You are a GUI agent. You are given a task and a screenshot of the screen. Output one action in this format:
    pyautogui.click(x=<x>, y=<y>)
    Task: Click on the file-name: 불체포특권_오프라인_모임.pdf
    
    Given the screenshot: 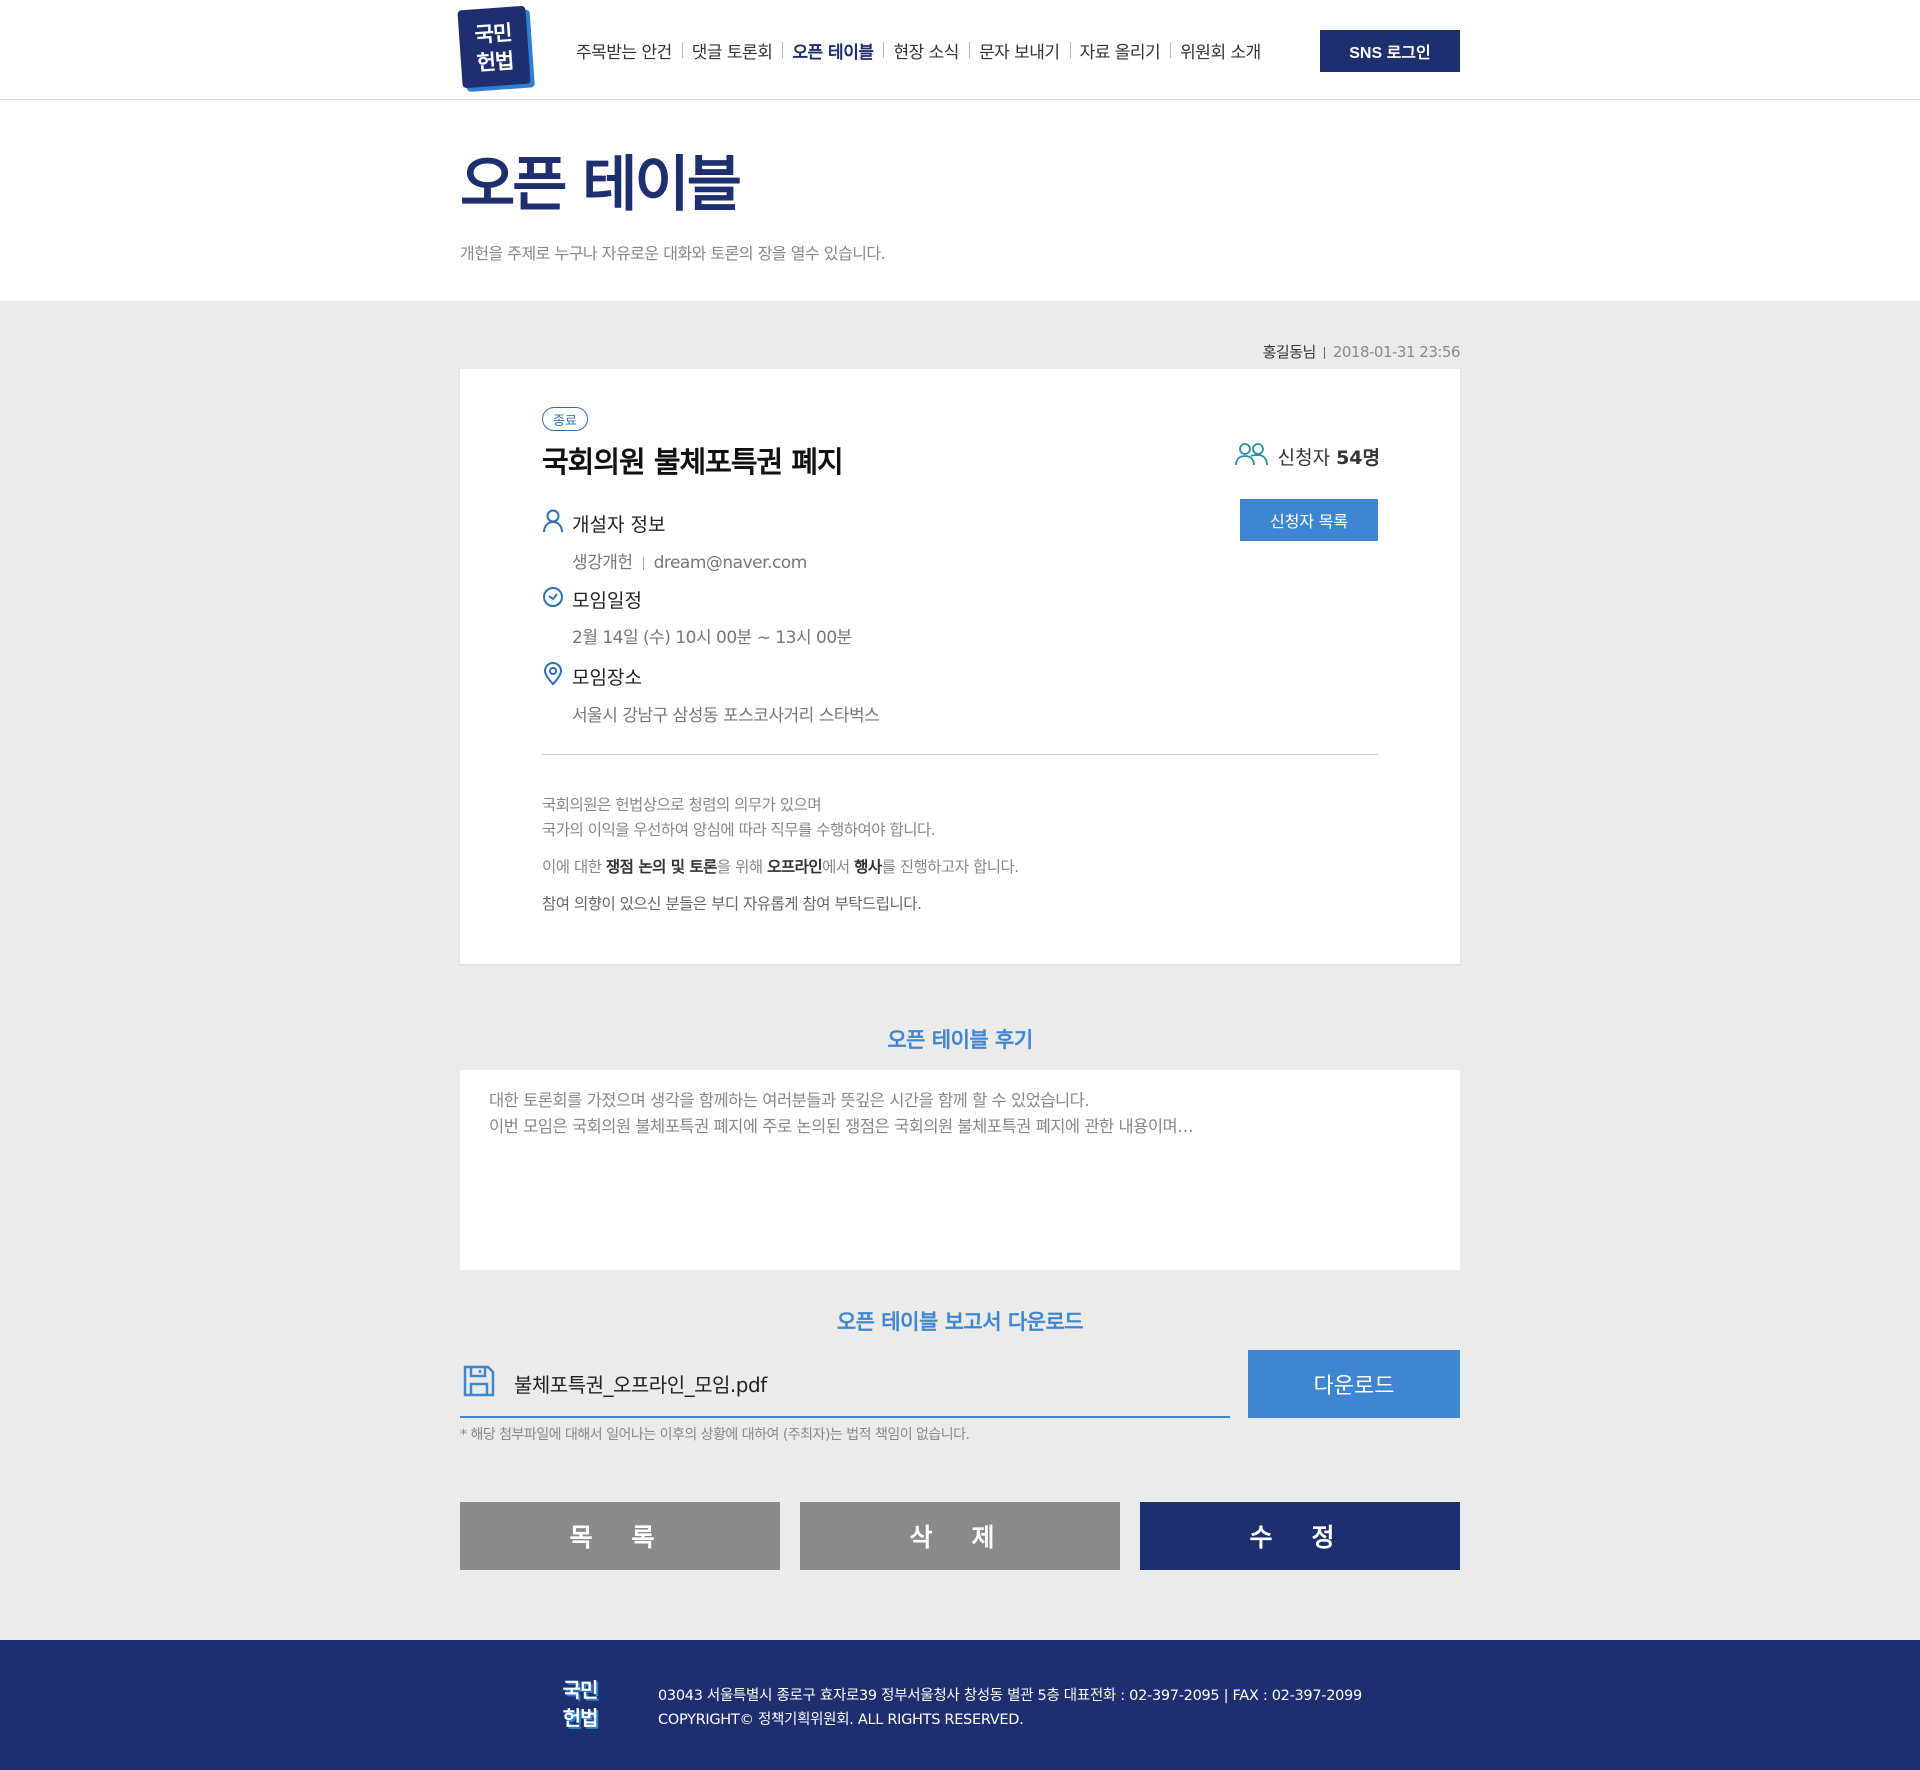 What is the action you would take?
    pyautogui.click(x=640, y=1383)
    